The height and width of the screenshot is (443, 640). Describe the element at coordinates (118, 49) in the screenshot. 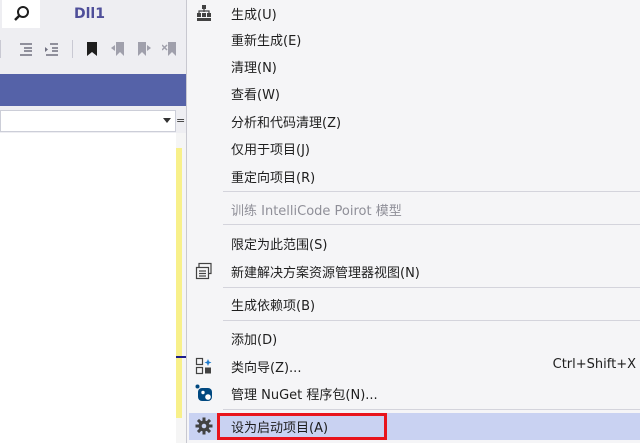

I see `previous-bookmark-icon` at that location.